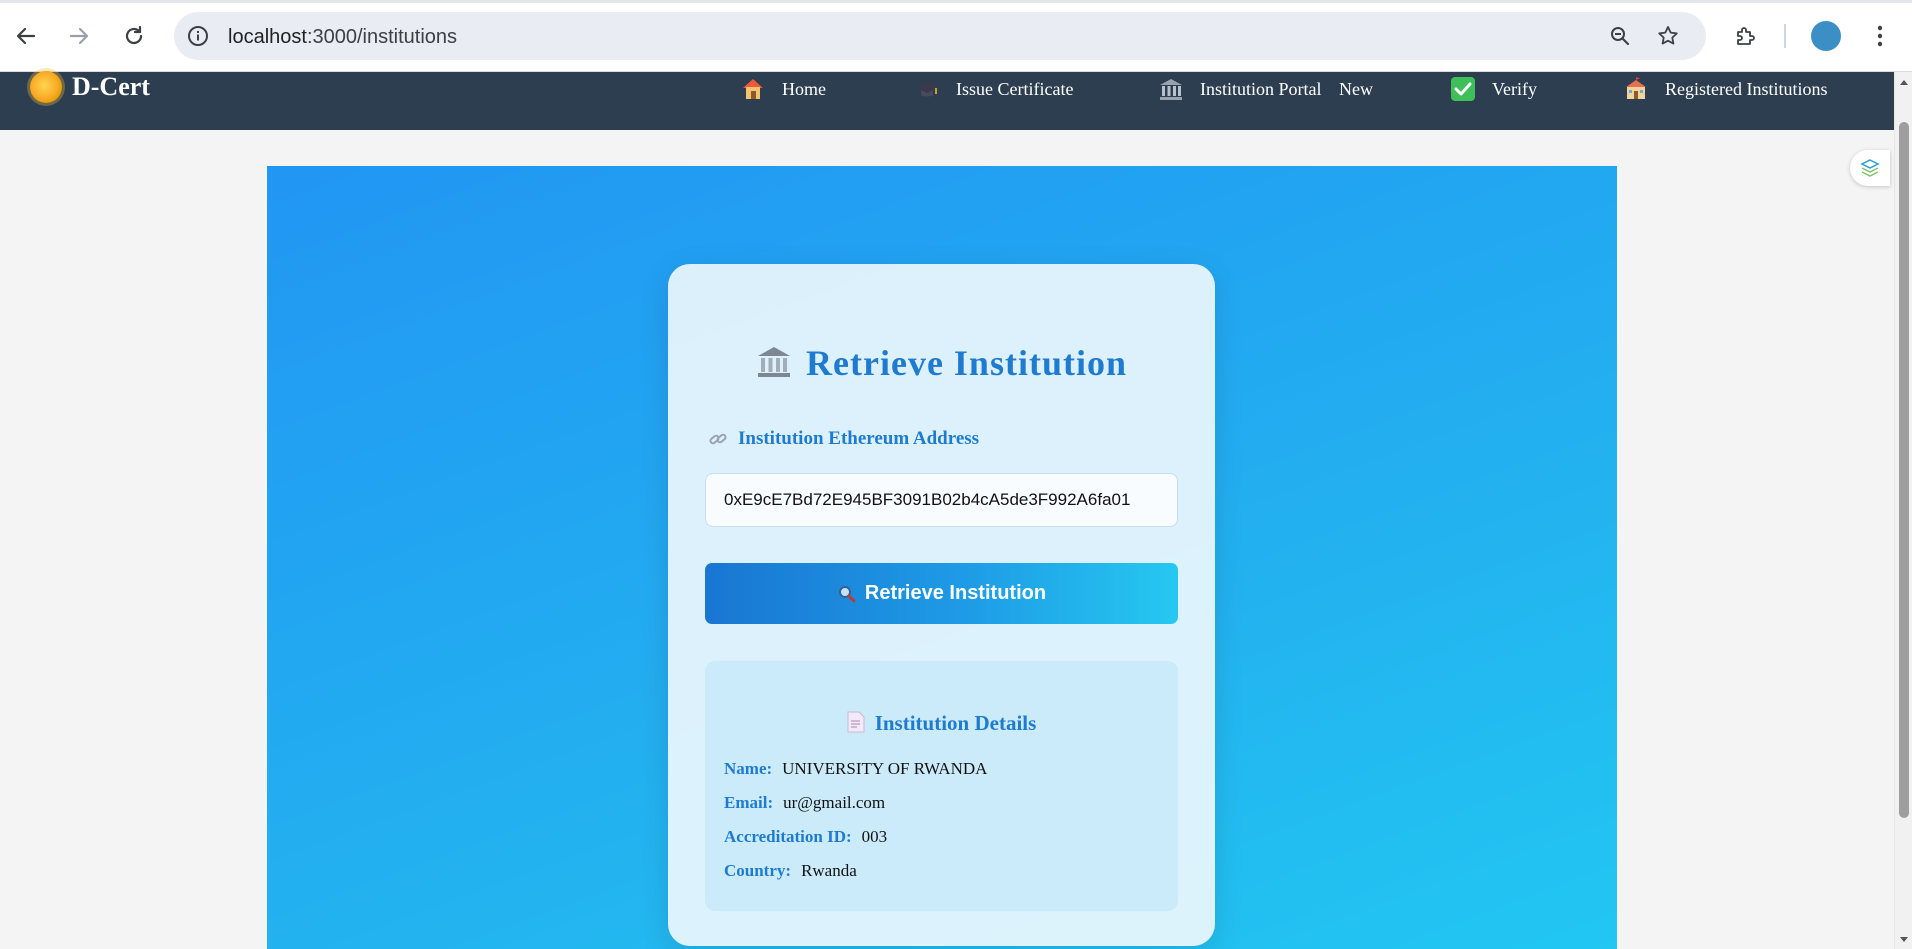  I want to click on sun-logo-icon, so click(46, 87).